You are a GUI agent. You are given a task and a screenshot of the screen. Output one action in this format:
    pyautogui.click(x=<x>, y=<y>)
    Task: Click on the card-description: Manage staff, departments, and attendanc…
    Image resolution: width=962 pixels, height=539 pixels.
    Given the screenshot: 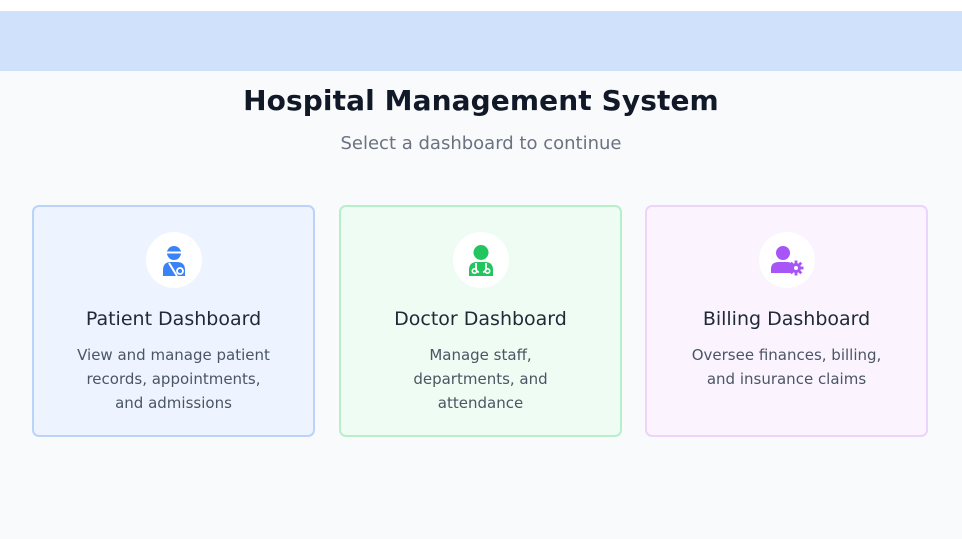 What is the action you would take?
    pyautogui.click(x=480, y=379)
    